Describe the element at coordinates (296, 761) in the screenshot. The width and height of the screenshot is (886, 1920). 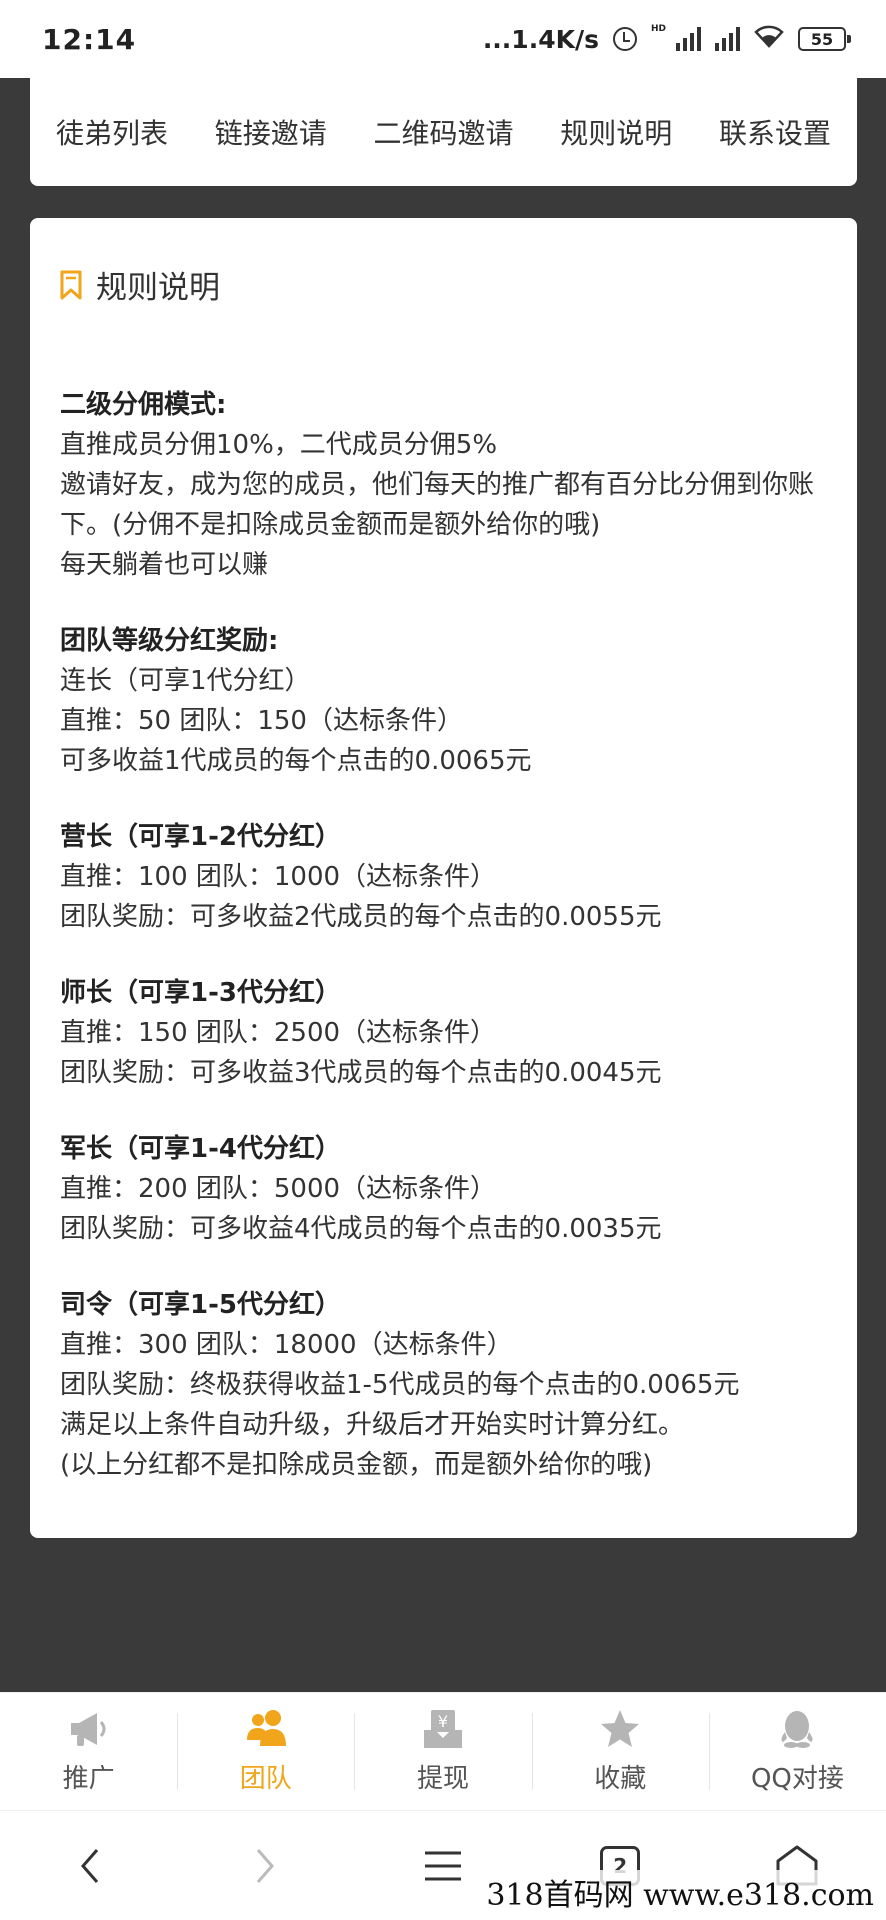
I see `rule-line: 可多收益1代成员的每个点击的0.0065元` at that location.